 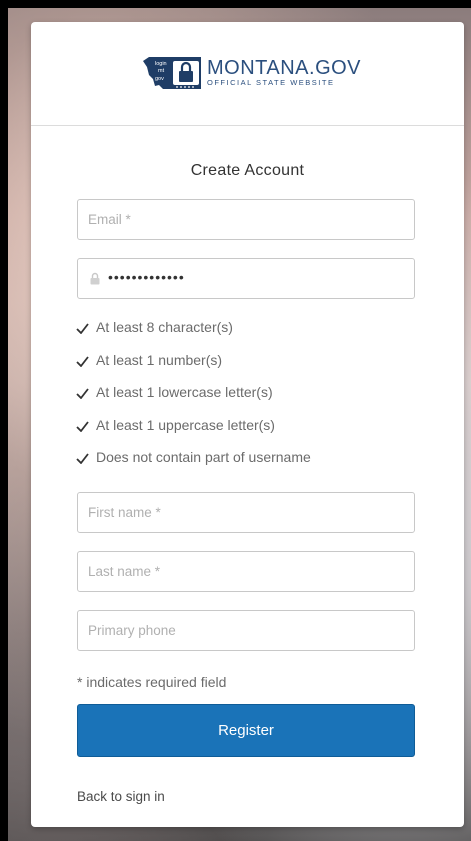 What do you see at coordinates (271, 82) in the screenshot?
I see `logo-subtitle: OFFICIAL STATE WEBSITE` at bounding box center [271, 82].